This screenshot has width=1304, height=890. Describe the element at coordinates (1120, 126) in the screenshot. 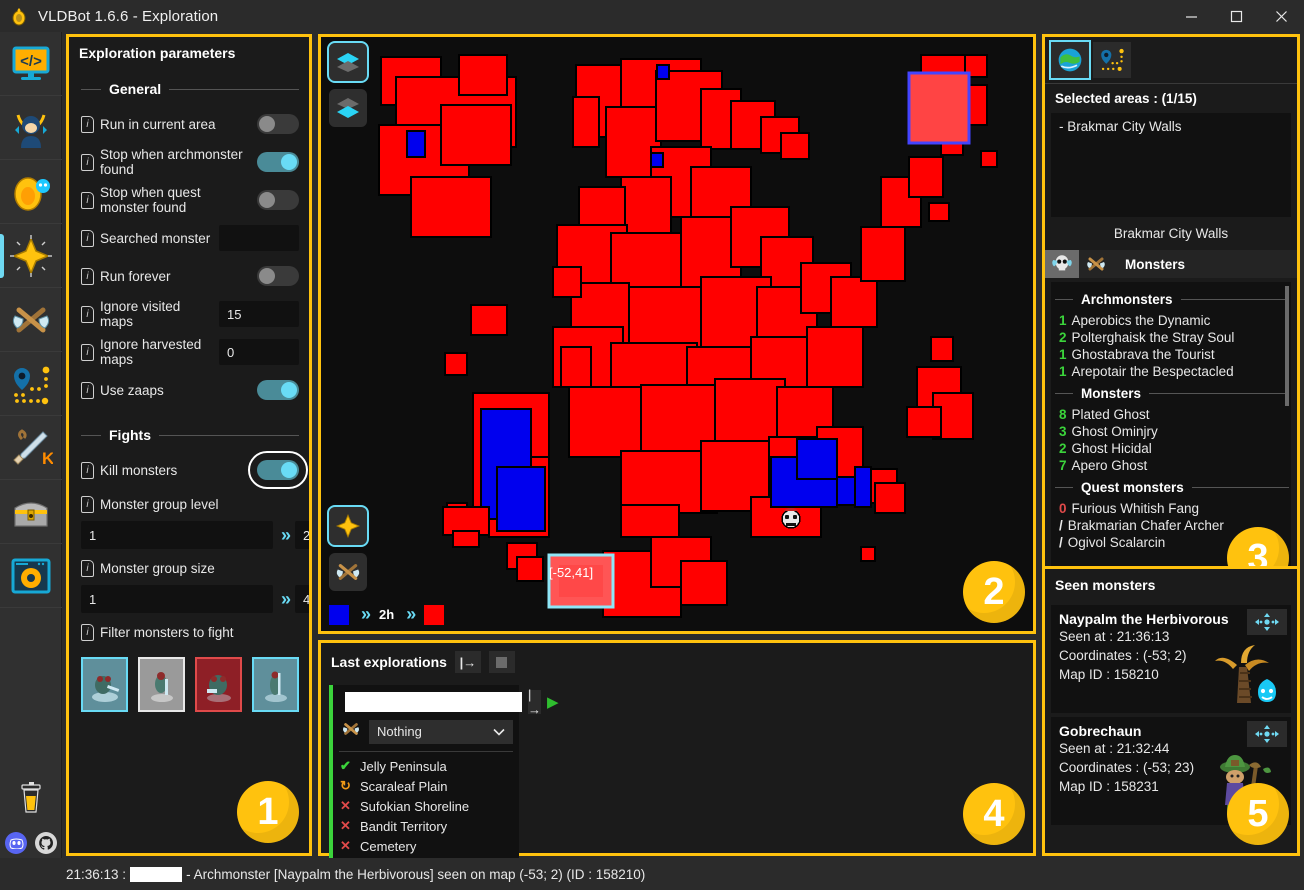

I see `list-item: - Brakmar City Walls` at that location.